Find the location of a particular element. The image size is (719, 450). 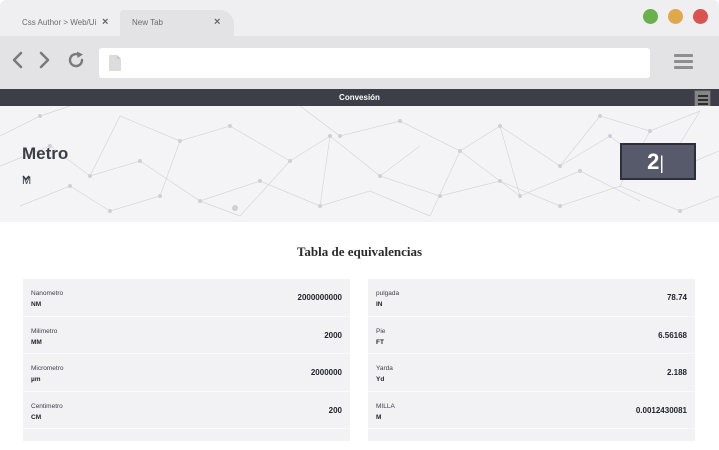

window-minimize-button is located at coordinates (675, 16).